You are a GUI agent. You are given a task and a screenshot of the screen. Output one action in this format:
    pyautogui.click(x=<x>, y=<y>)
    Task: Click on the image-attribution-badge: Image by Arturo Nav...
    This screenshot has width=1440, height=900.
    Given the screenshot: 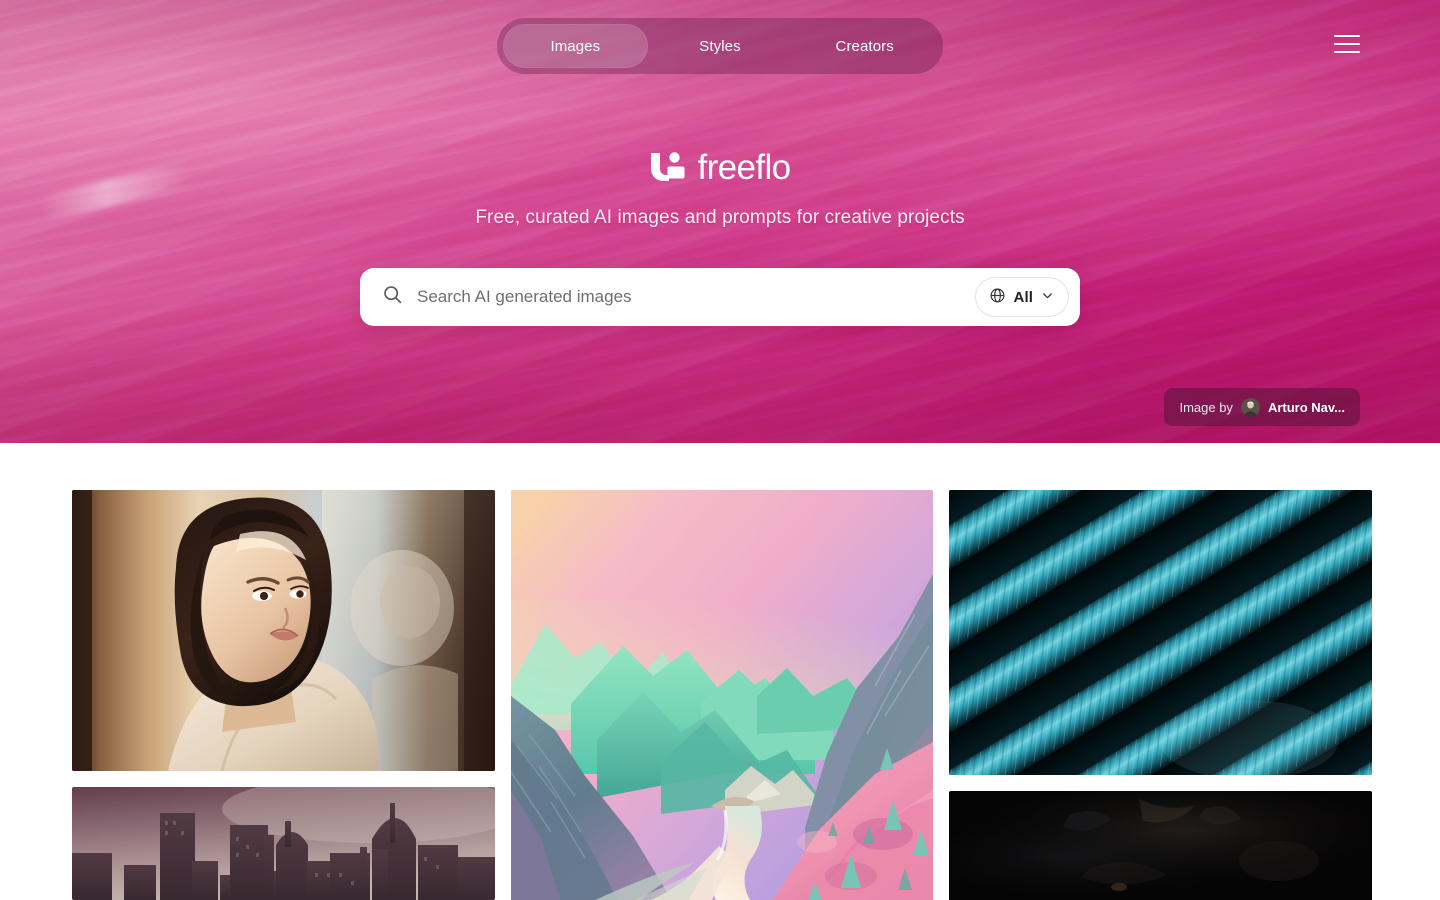 What is the action you would take?
    pyautogui.click(x=1262, y=407)
    